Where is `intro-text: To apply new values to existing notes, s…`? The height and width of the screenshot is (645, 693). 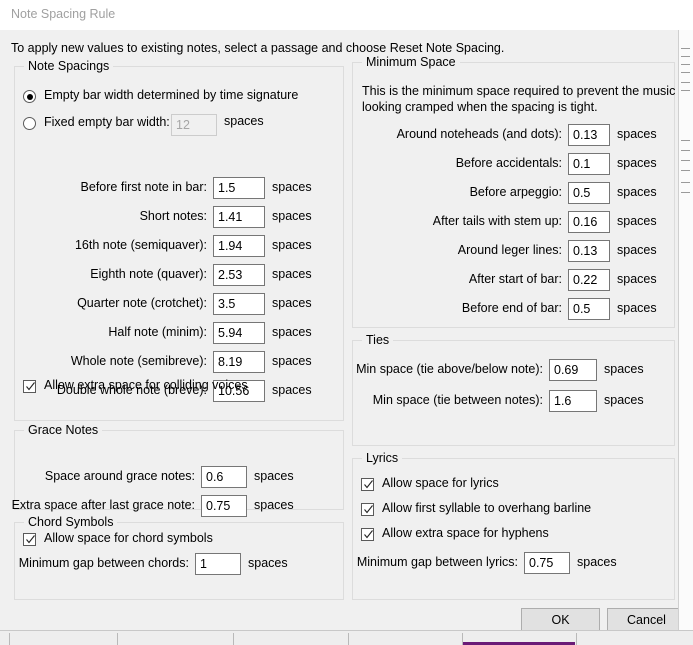
intro-text: To apply new values to existing notes, s… is located at coordinates (258, 48).